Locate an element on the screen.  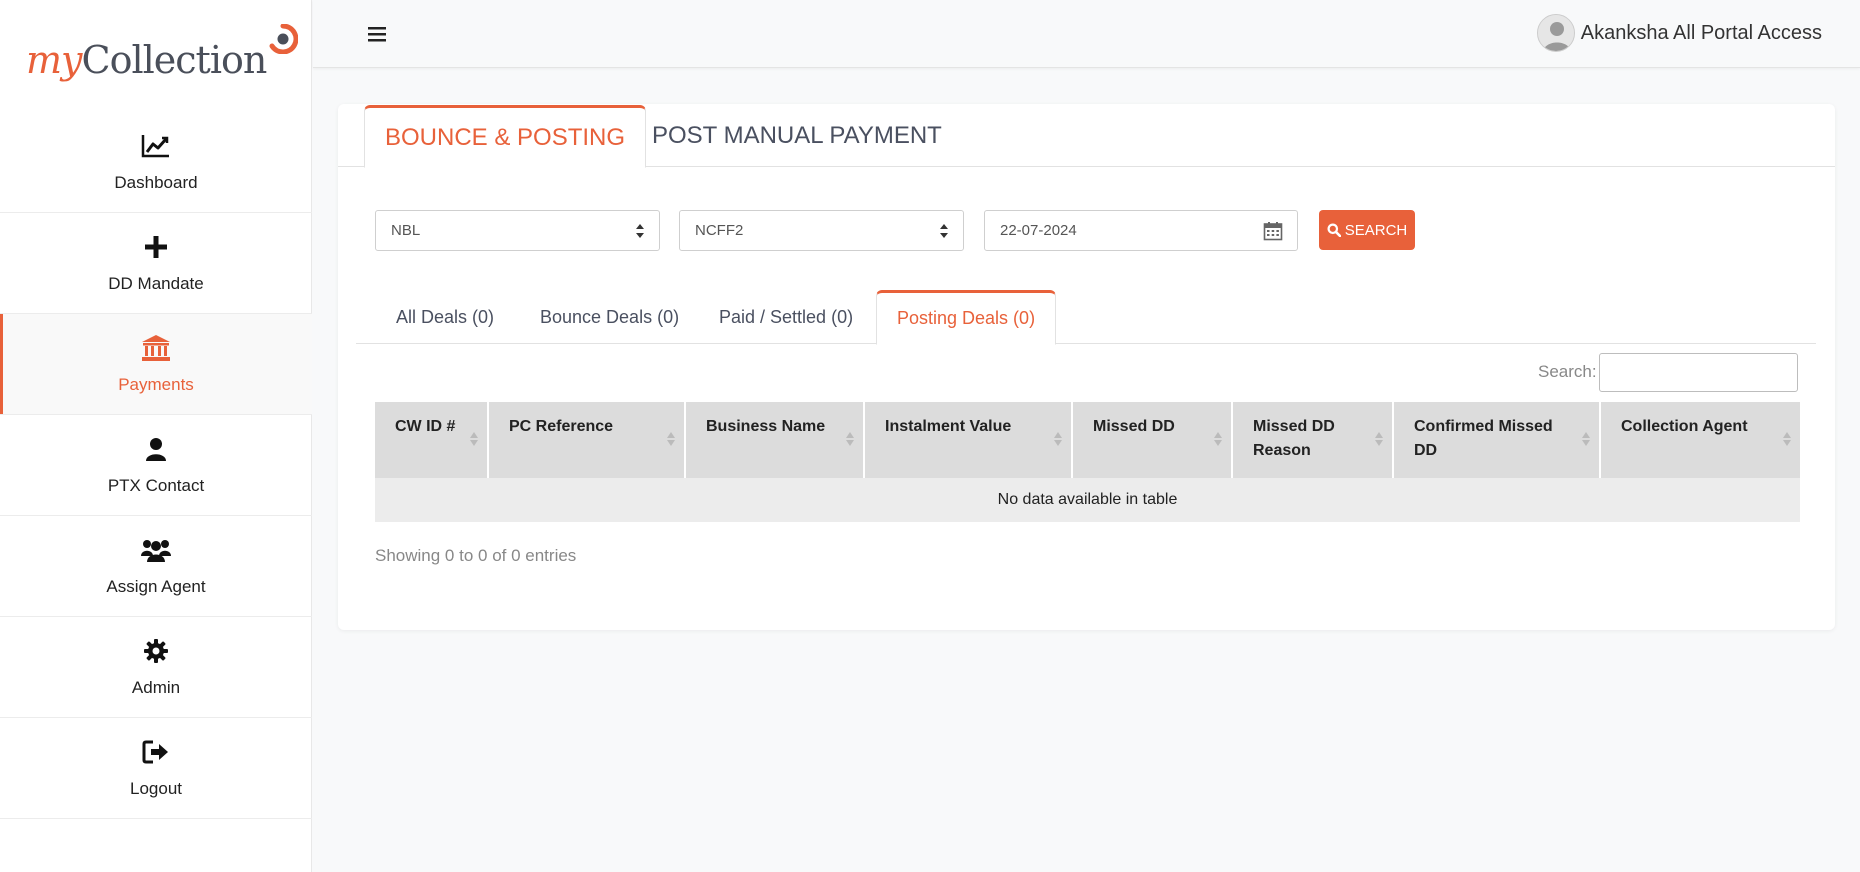
main-tabs: BOUNCE & POSTING POST MANUAL PAYMENT is located at coordinates (1086, 136).